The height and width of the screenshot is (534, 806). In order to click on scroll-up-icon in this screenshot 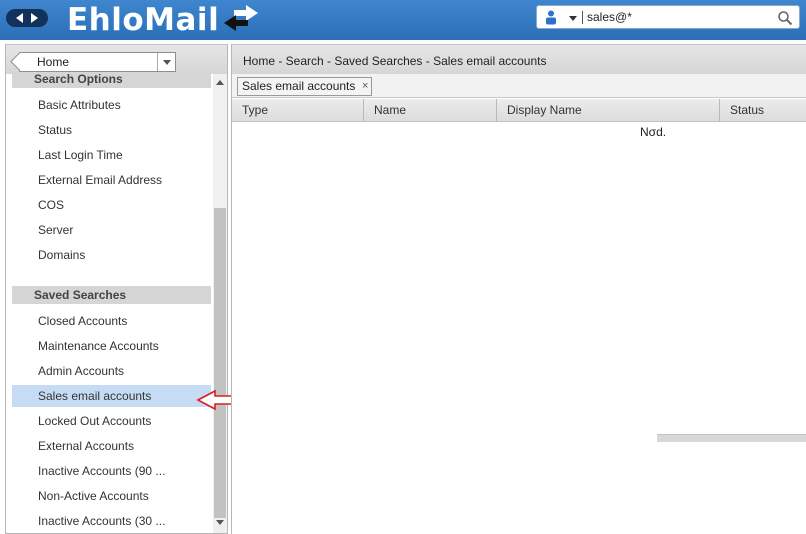, I will do `click(220, 82)`.